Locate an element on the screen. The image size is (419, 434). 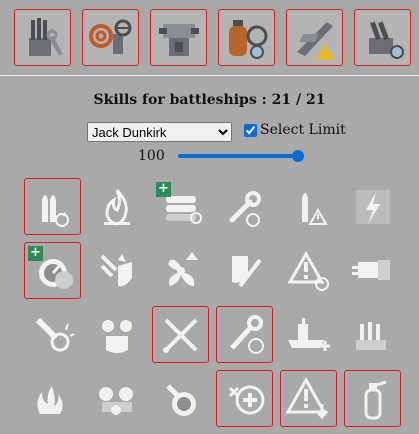
slider-thumb is located at coordinates (298, 156).